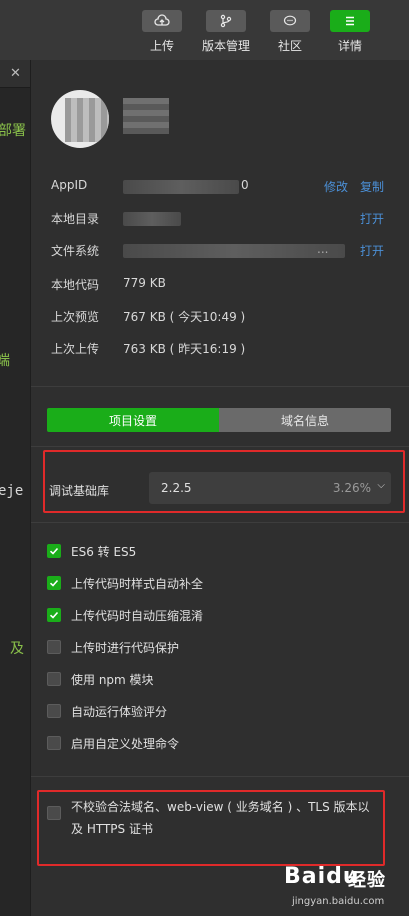 The height and width of the screenshot is (916, 409). What do you see at coordinates (144, 283) in the screenshot?
I see `local-code-value: 779 KB` at bounding box center [144, 283].